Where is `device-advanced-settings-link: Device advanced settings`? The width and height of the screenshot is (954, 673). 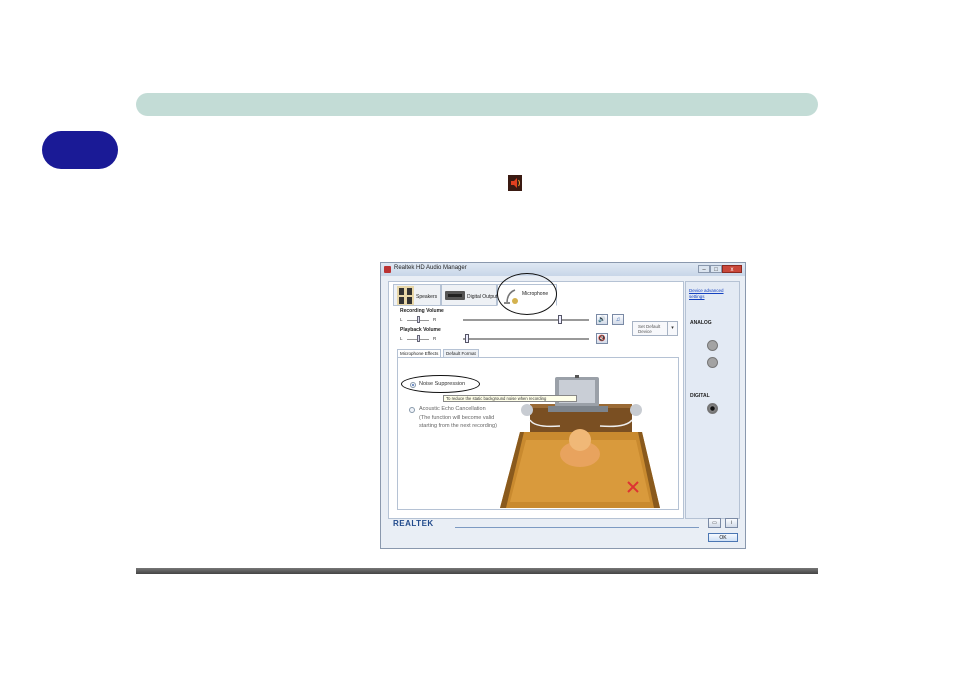 device-advanced-settings-link: Device advanced settings is located at coordinates (714, 293).